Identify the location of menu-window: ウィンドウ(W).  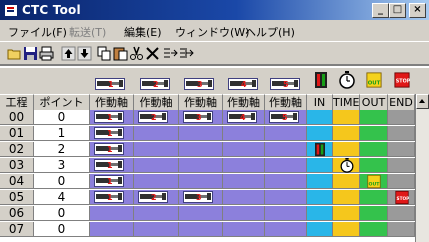
(212, 32).